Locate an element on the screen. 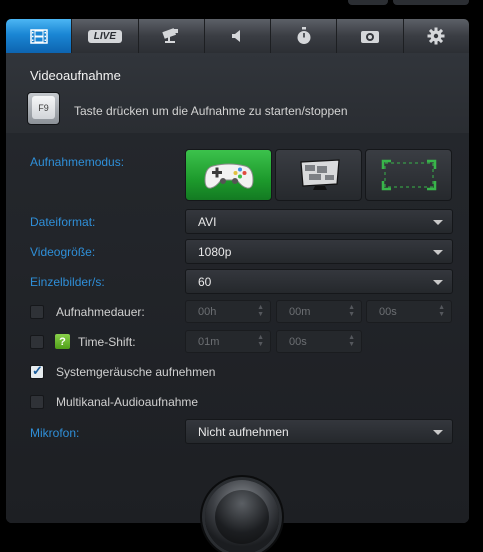 The image size is (483, 552). mode-region-button is located at coordinates (408, 175).